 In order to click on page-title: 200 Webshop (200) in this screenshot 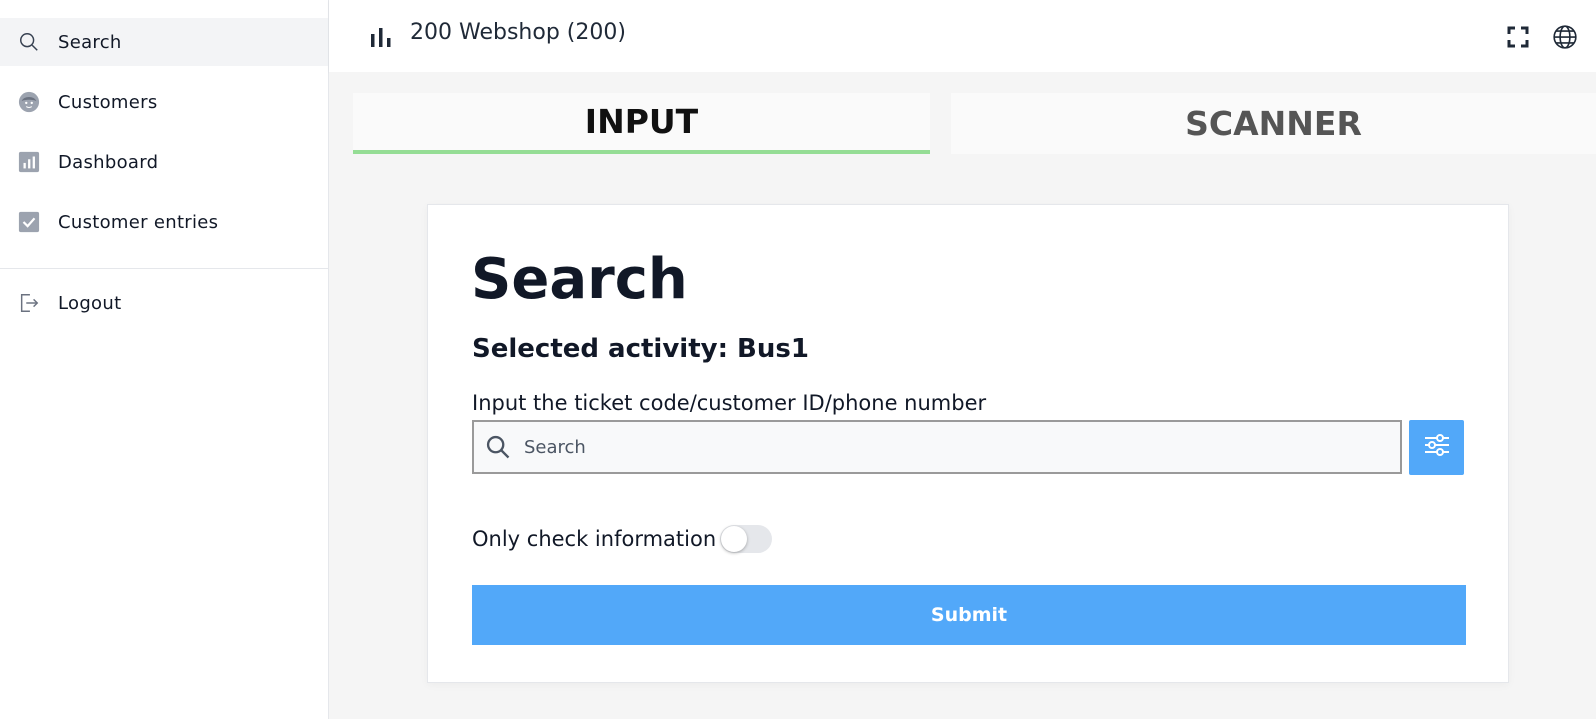, I will do `click(518, 32)`.